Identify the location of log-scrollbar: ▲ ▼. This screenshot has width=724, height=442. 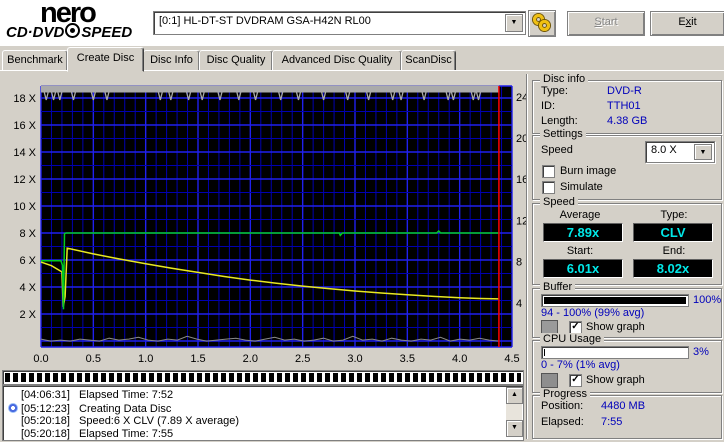
(514, 412).